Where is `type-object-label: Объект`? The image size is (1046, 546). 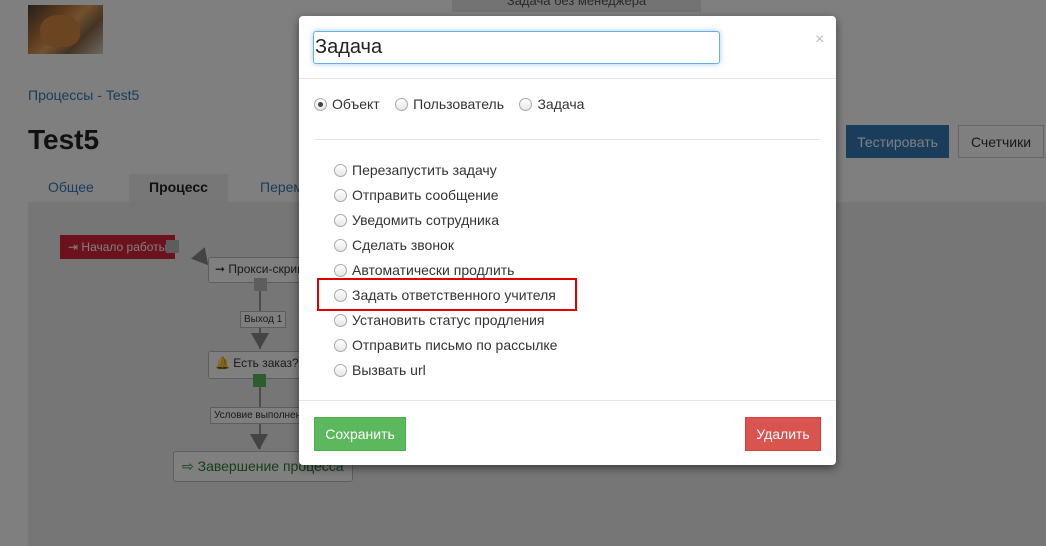 type-object-label: Объект is located at coordinates (356, 104).